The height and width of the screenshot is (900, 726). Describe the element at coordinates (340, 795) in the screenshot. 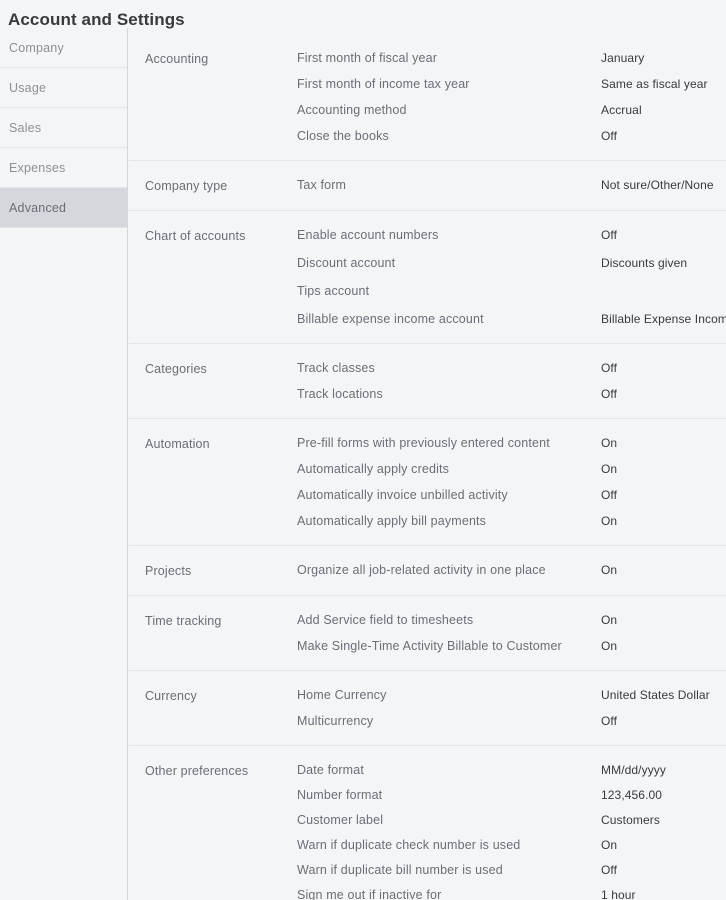

I see `setting-label: Number format` at that location.